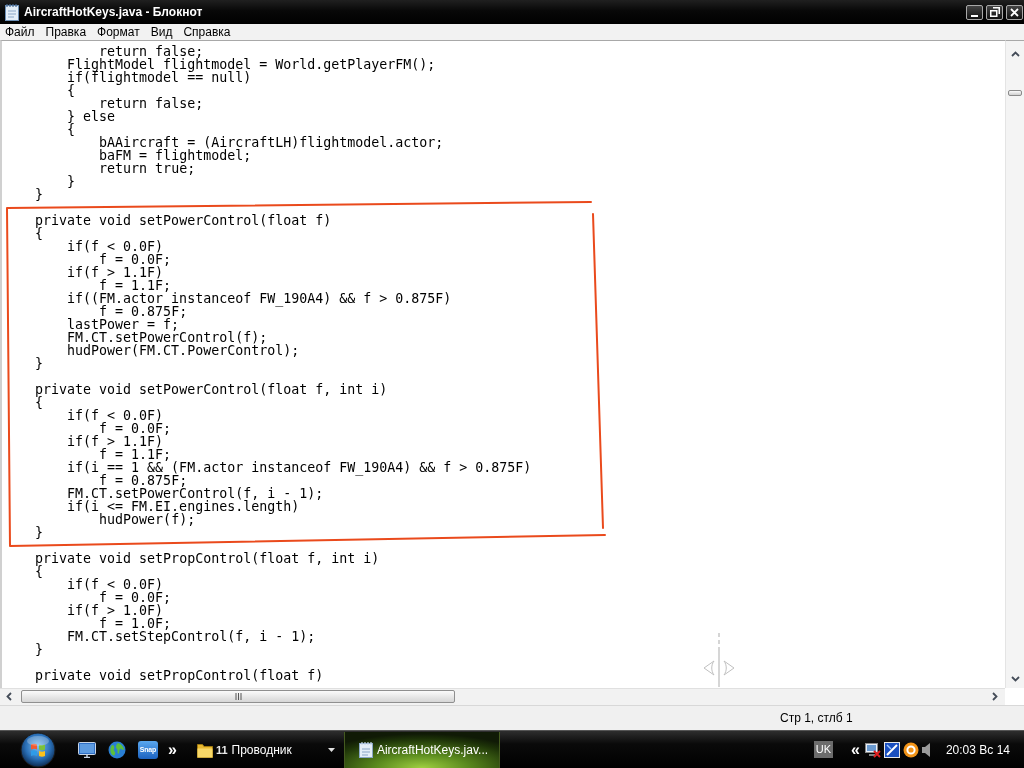  Describe the element at coordinates (251, 64) in the screenshot. I see `code-line: FlightModel flightmodel = World.getPlayerFM();` at that location.